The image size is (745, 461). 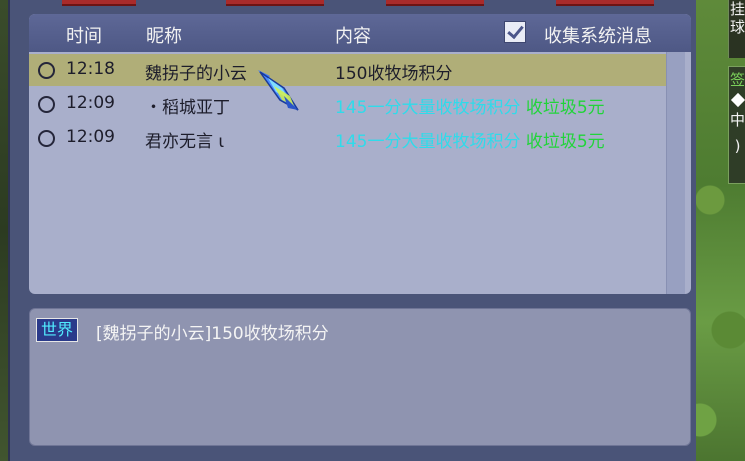 I want to click on message-content: 150收牧场积分, so click(x=393, y=71).